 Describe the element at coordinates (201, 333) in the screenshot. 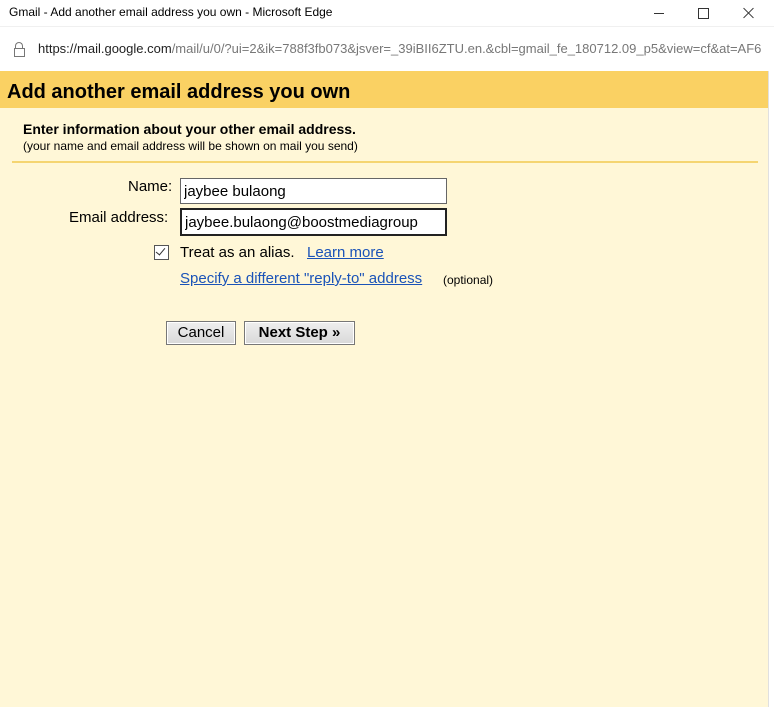

I see `cancel-button: Cancel` at that location.